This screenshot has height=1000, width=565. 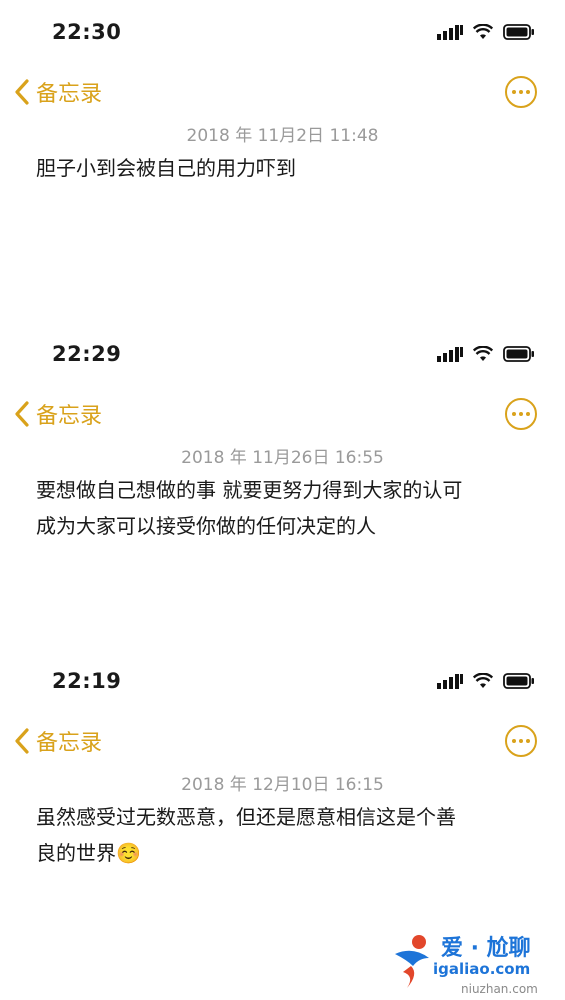 I want to click on note-body: 胆子小到会被自己的用力吓到, so click(x=286, y=168).